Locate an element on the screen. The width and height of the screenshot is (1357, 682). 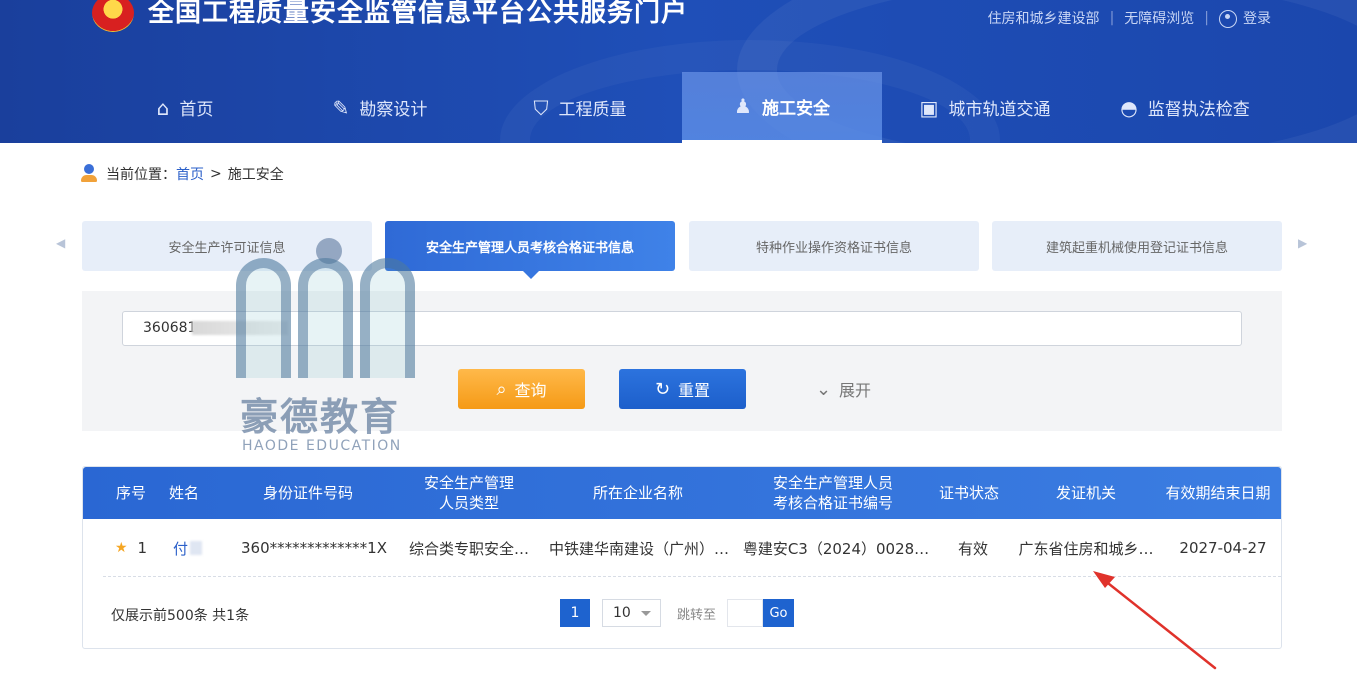
page-size-select: 10 is located at coordinates (631, 613).